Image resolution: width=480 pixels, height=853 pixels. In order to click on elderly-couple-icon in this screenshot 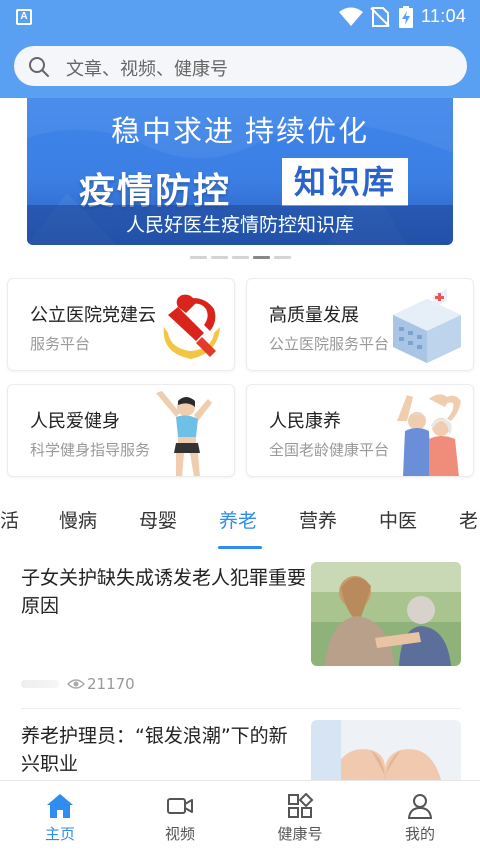, I will do `click(429, 435)`.